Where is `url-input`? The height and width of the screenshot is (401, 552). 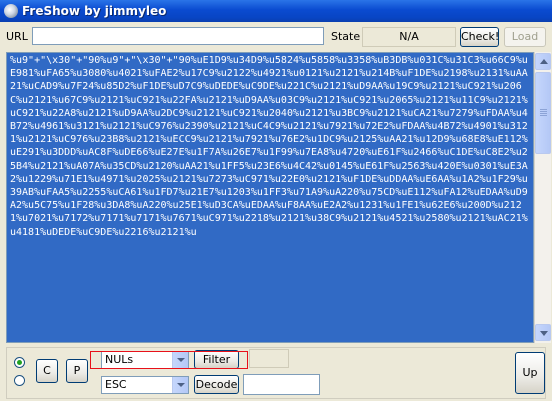 url-input is located at coordinates (178, 36).